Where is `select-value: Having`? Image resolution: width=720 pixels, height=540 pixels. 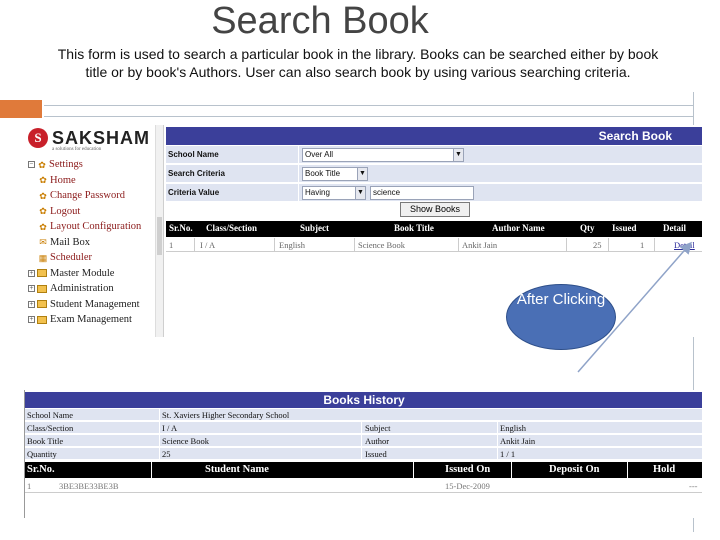 select-value: Having is located at coordinates (317, 192).